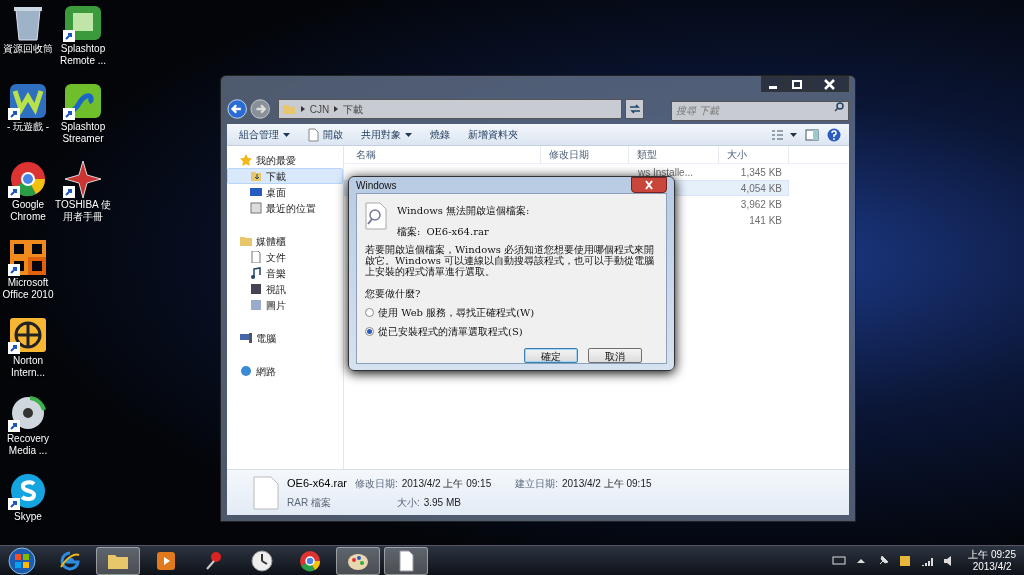 The height and width of the screenshot is (575, 1024). I want to click on file-type: RAR 檔案, so click(309, 503).